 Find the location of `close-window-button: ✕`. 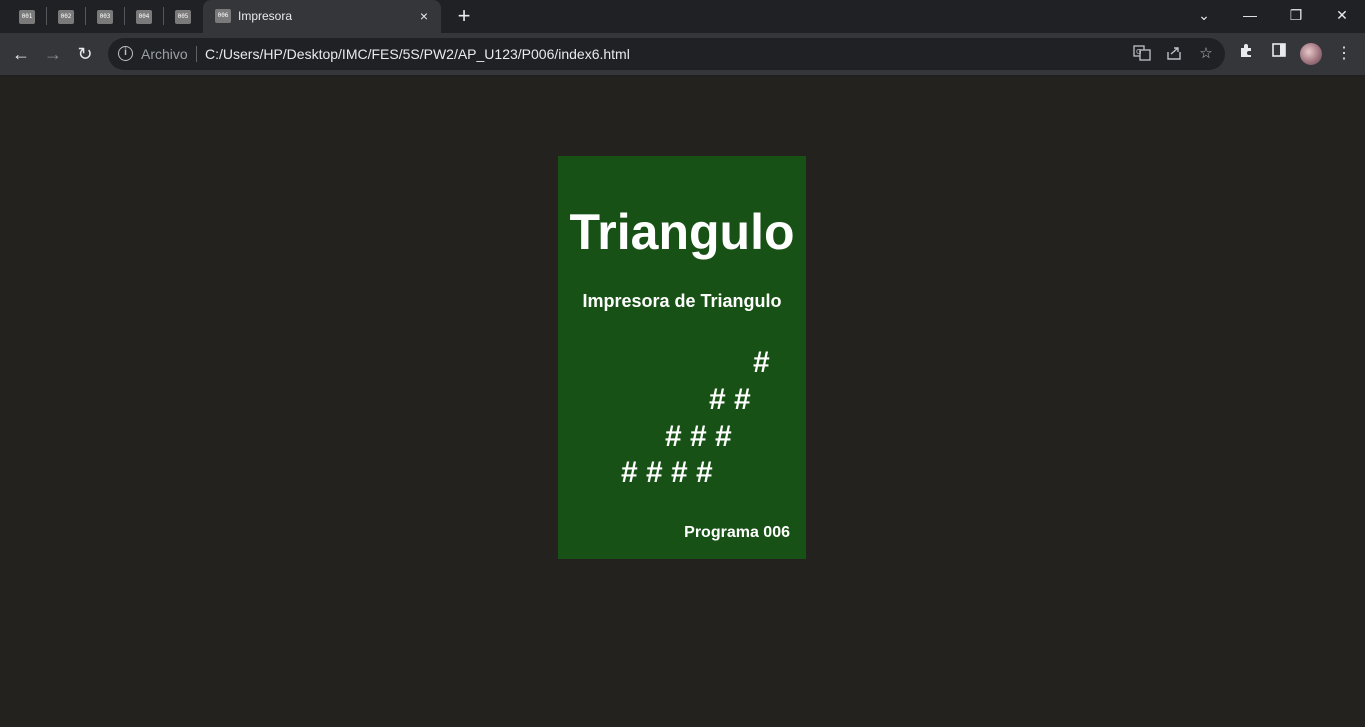

close-window-button: ✕ is located at coordinates (1342, 16).